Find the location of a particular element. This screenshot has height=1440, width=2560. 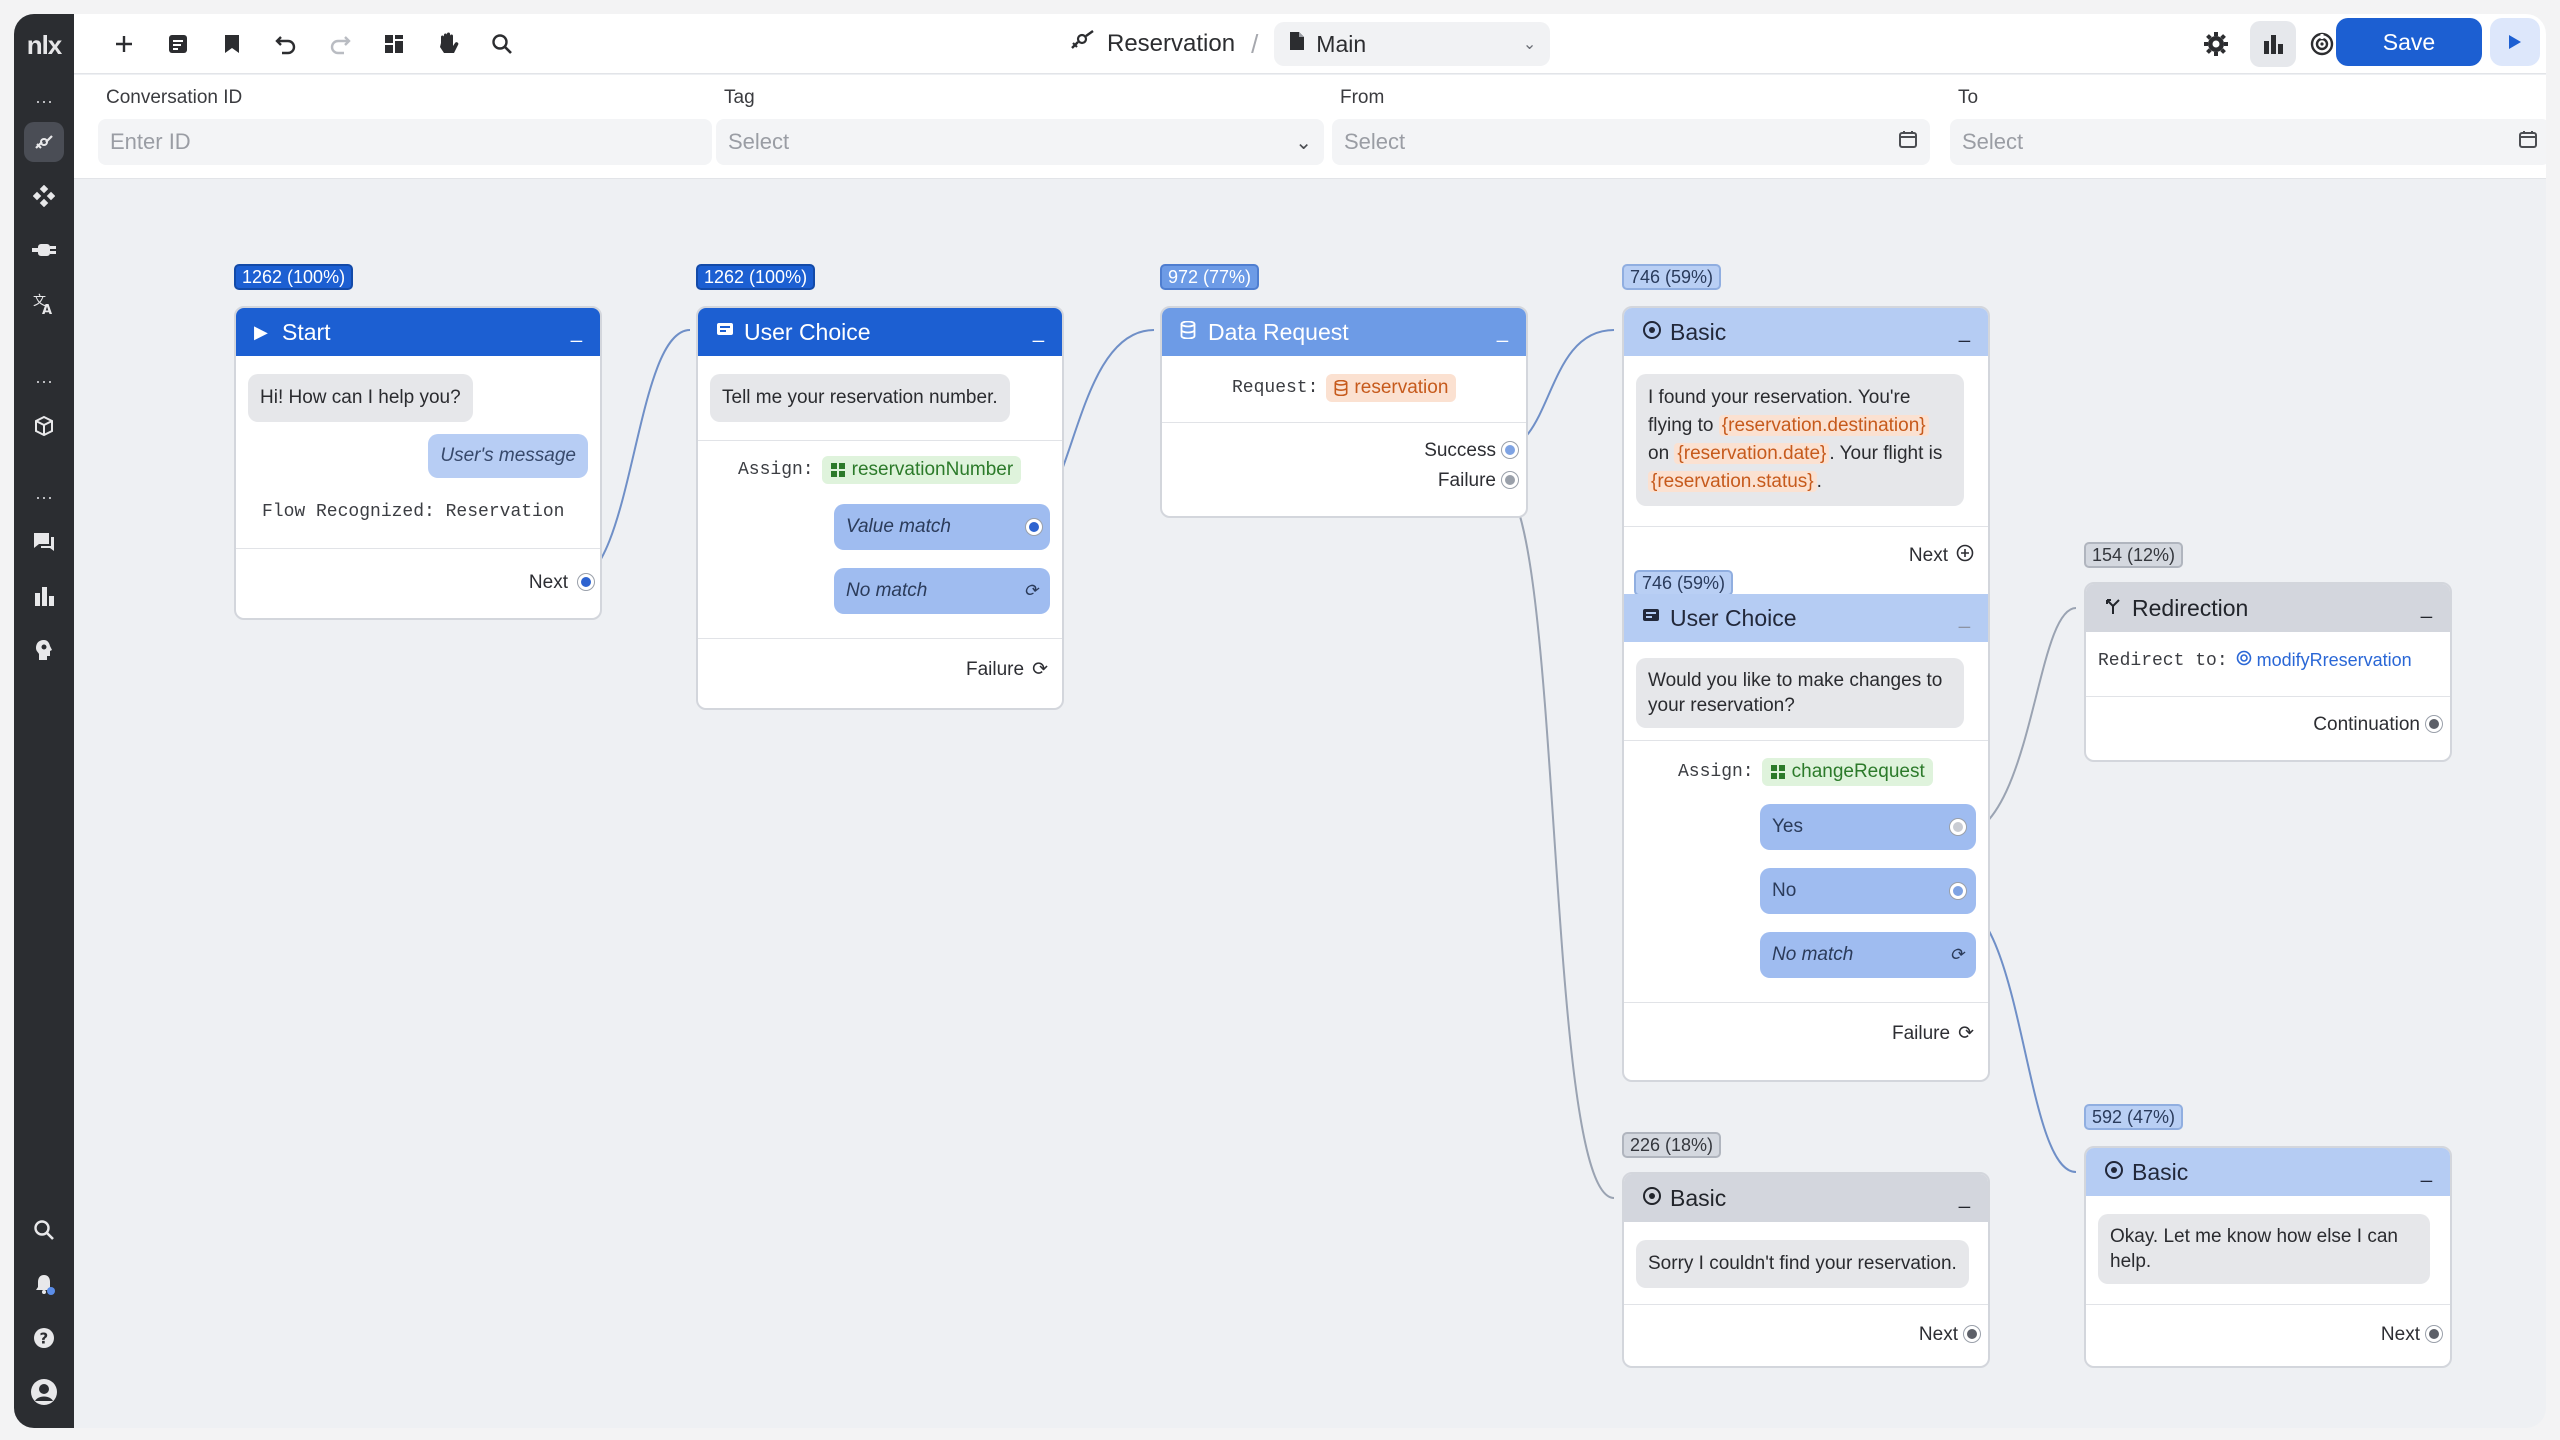

package-icon is located at coordinates (44, 426).